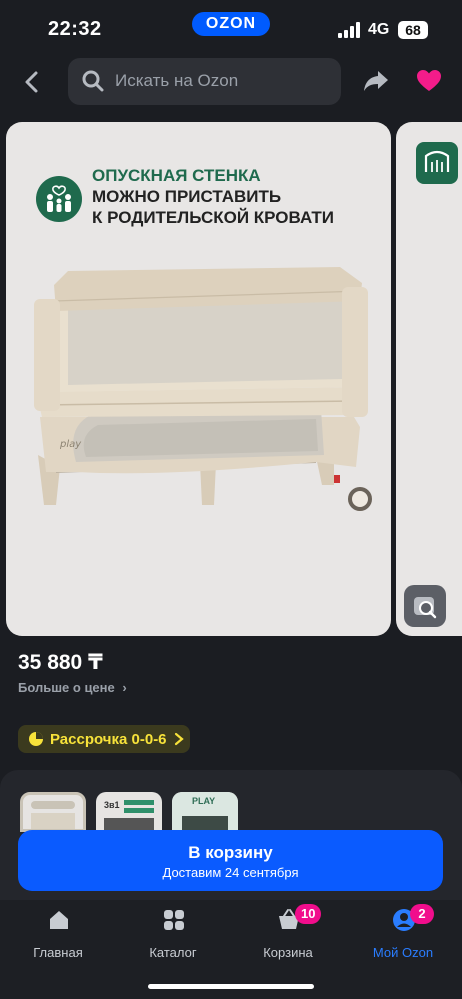 The height and width of the screenshot is (999, 462). What do you see at coordinates (231, 986) in the screenshot?
I see `home-indicator` at bounding box center [231, 986].